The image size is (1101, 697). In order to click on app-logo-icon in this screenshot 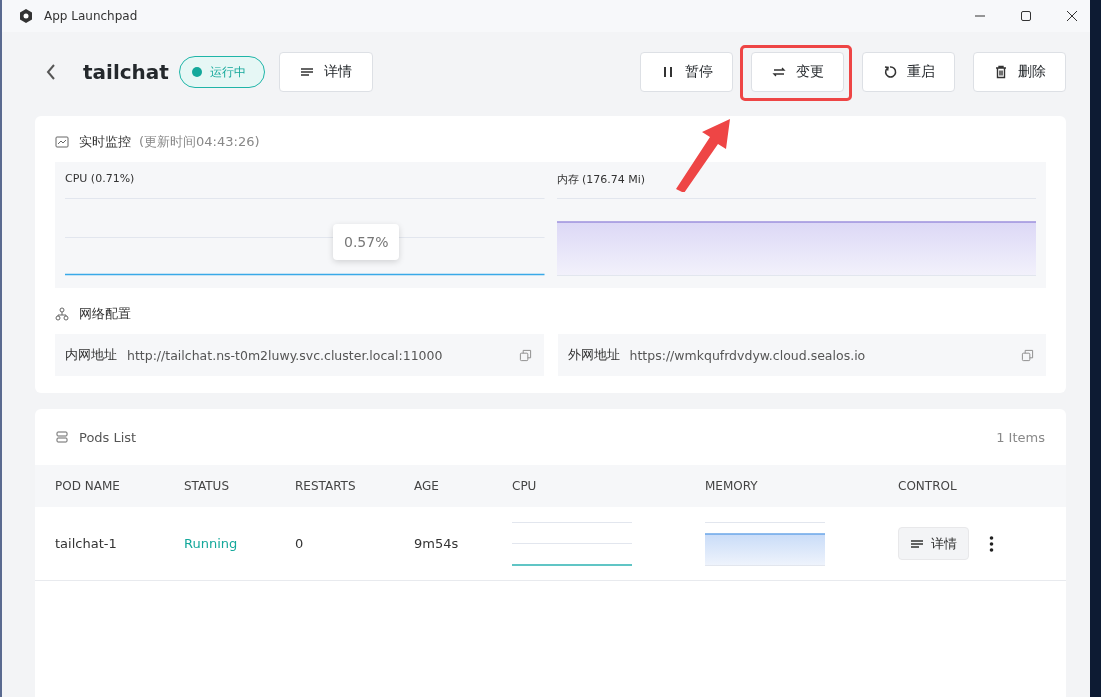, I will do `click(26, 16)`.